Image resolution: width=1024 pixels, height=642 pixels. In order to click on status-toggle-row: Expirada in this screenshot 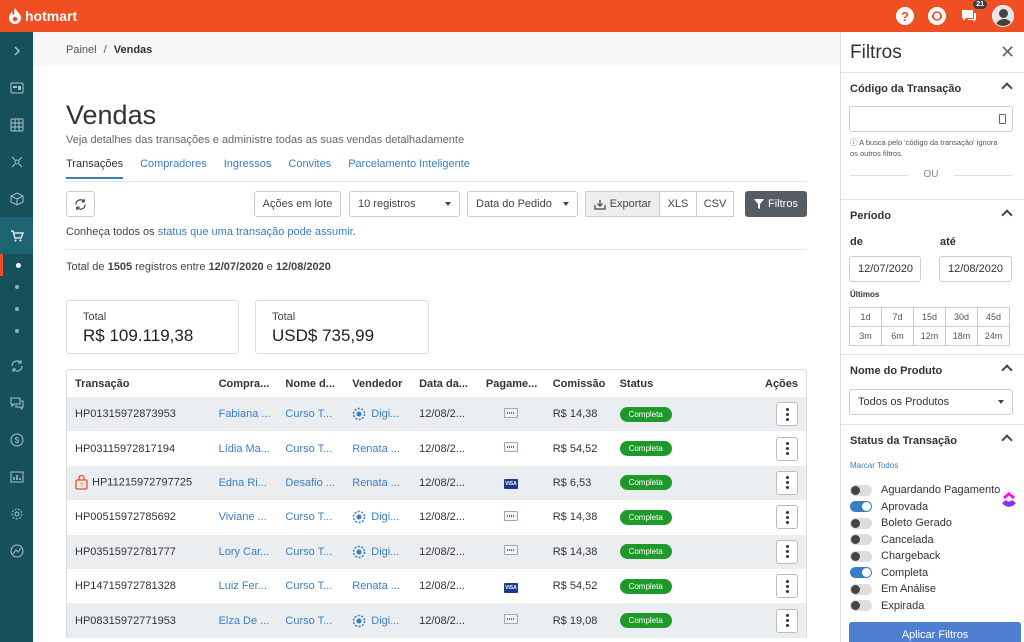, I will do `click(887, 606)`.